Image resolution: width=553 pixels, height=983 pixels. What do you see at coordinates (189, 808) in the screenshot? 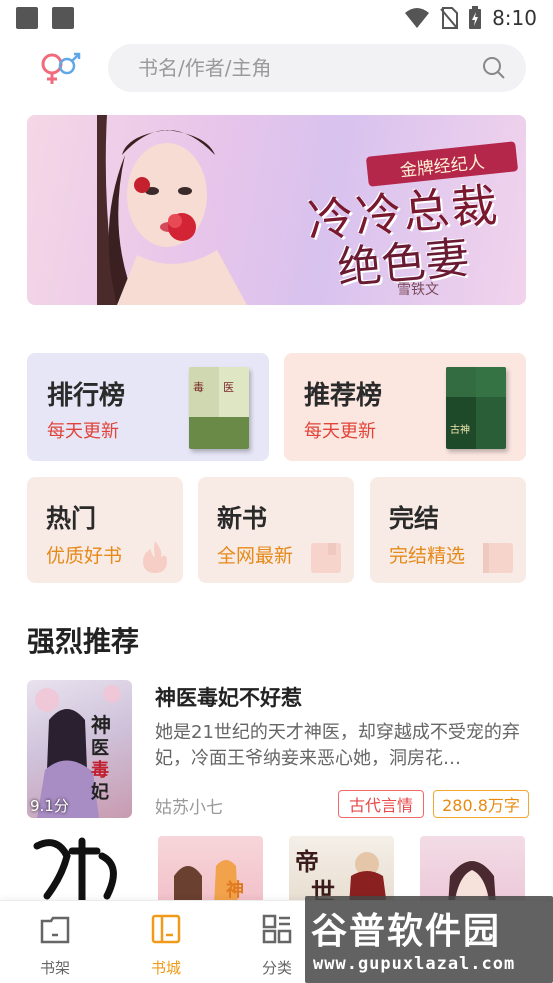
I see `book-author: 姑苏小七` at bounding box center [189, 808].